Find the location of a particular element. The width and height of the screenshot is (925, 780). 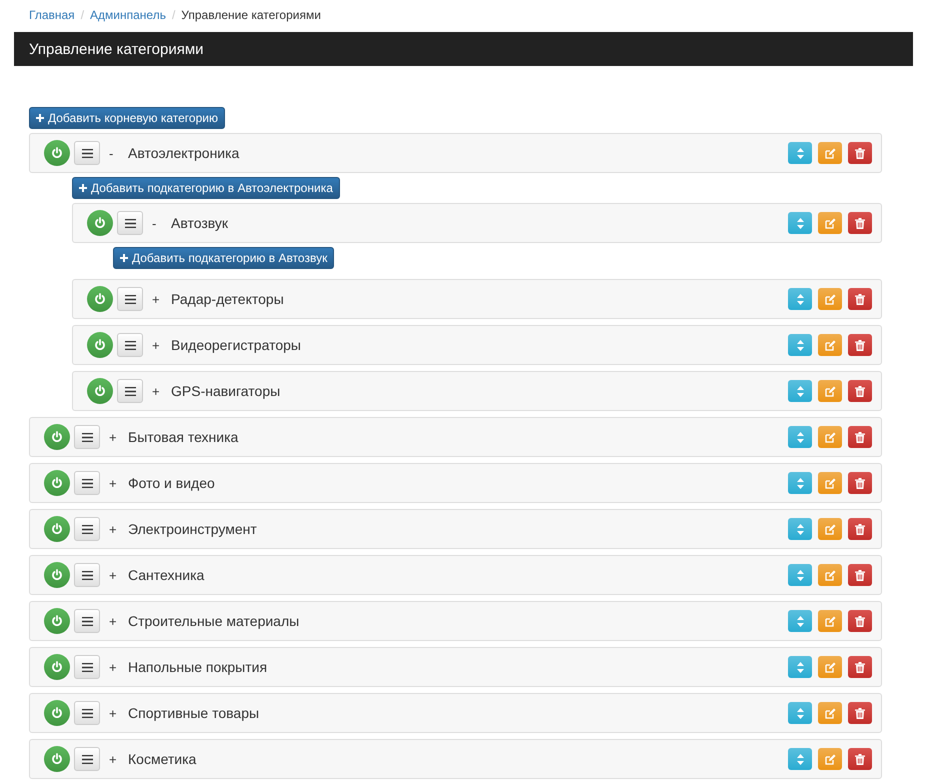

add-root-category-button: Добавить корневую категорию is located at coordinates (127, 118).